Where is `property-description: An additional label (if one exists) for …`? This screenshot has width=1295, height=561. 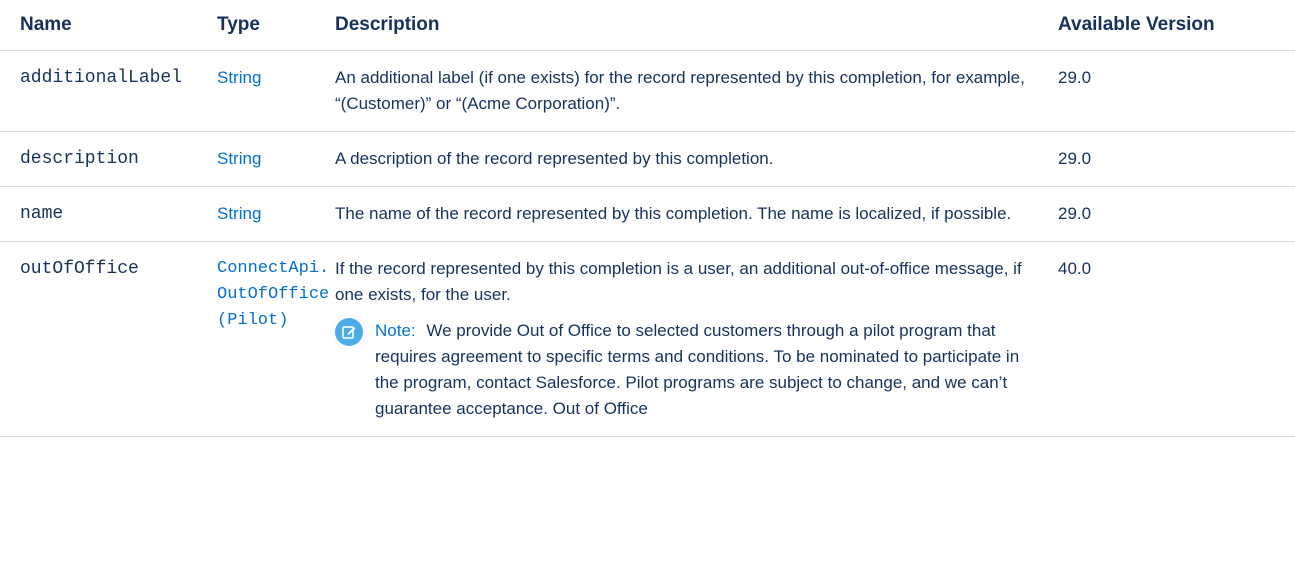 property-description: An additional label (if one exists) for … is located at coordinates (676, 91).